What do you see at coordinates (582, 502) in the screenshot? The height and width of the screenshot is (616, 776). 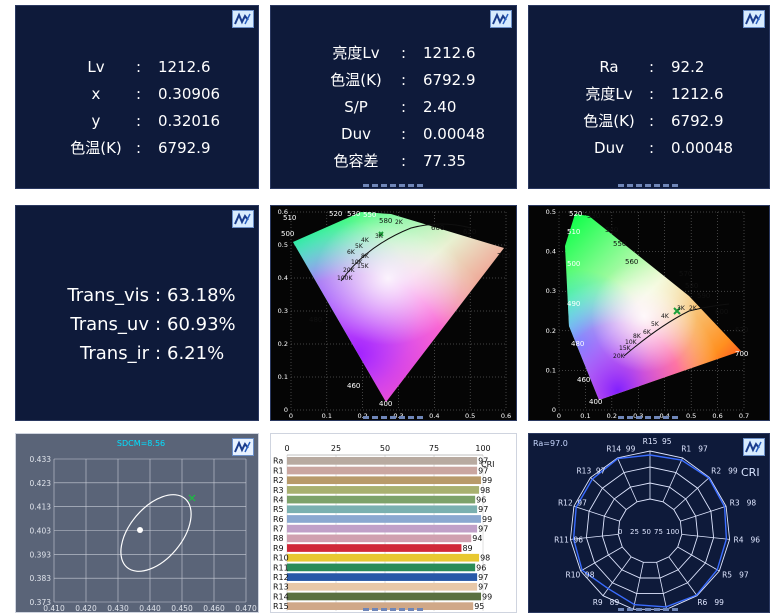 I see `radar-value-label: 97` at bounding box center [582, 502].